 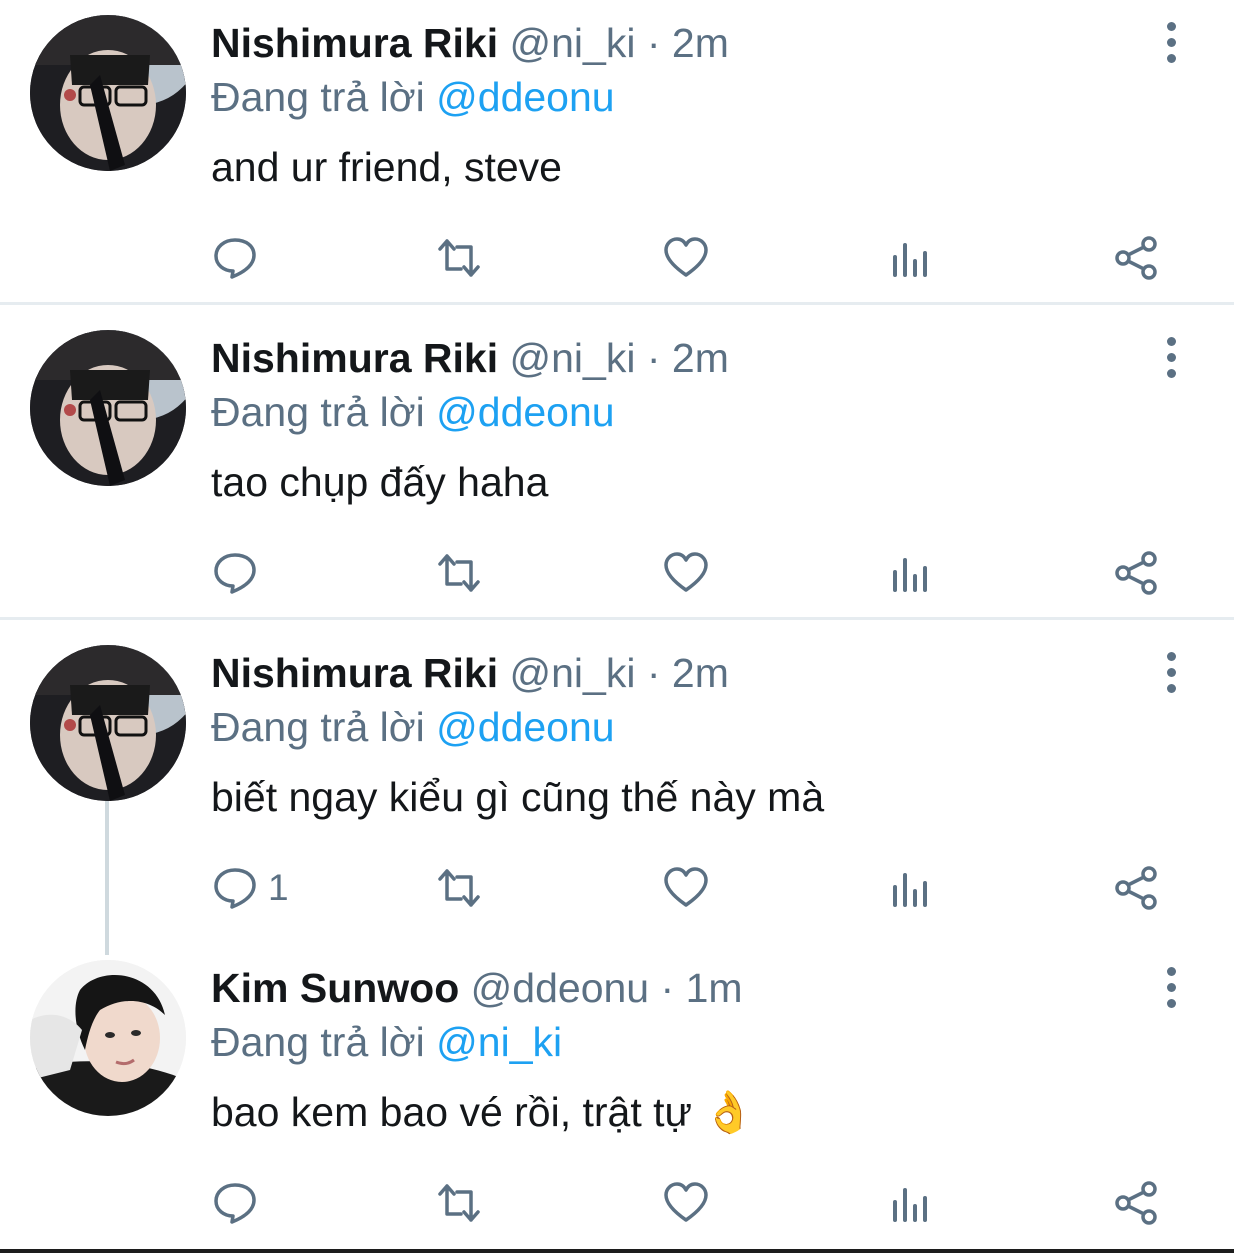 I want to click on reply-count: 1, so click(x=278, y=887).